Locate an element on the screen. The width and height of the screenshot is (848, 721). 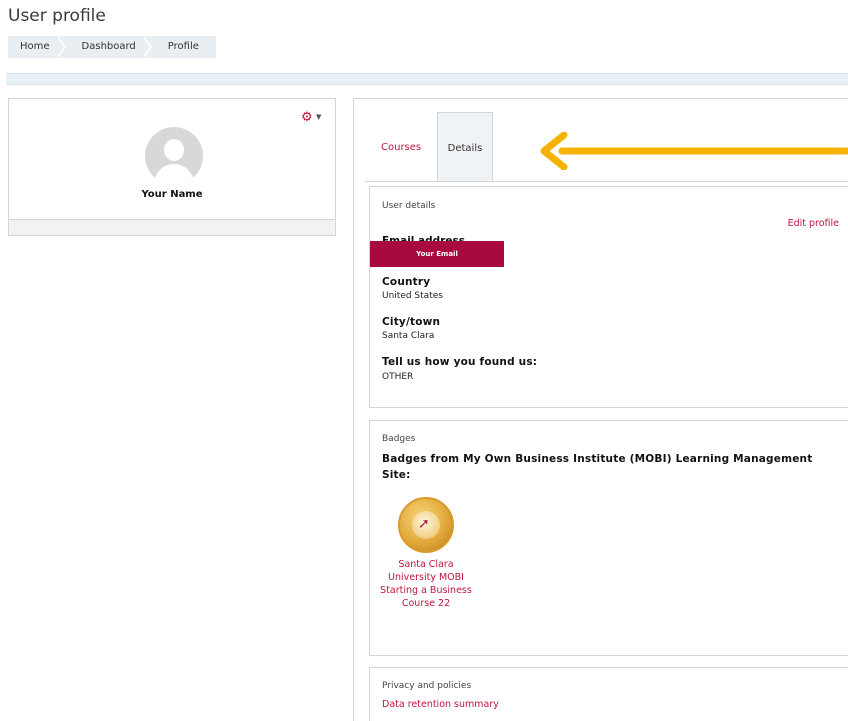
profile-card-footer is located at coordinates (172, 227).